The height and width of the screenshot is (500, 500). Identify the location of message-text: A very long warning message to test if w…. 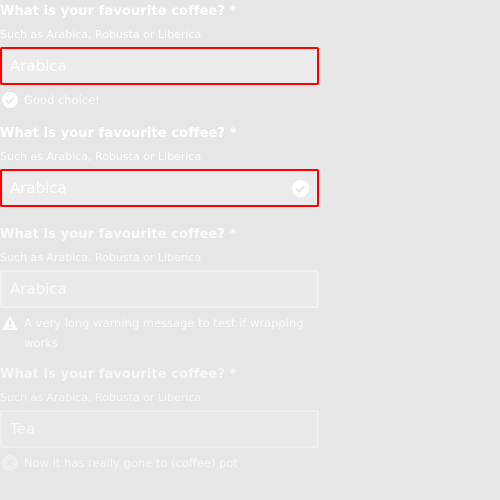
(164, 333).